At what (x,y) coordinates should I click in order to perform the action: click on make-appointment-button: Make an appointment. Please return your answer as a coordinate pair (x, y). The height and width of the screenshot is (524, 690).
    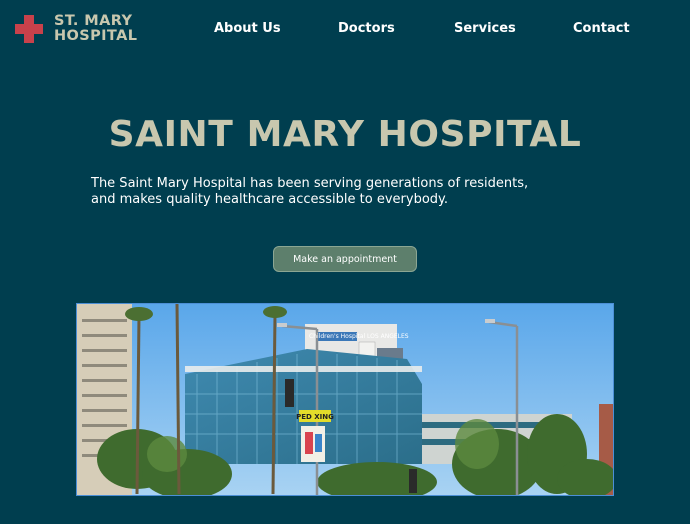
    Looking at the image, I should click on (345, 259).